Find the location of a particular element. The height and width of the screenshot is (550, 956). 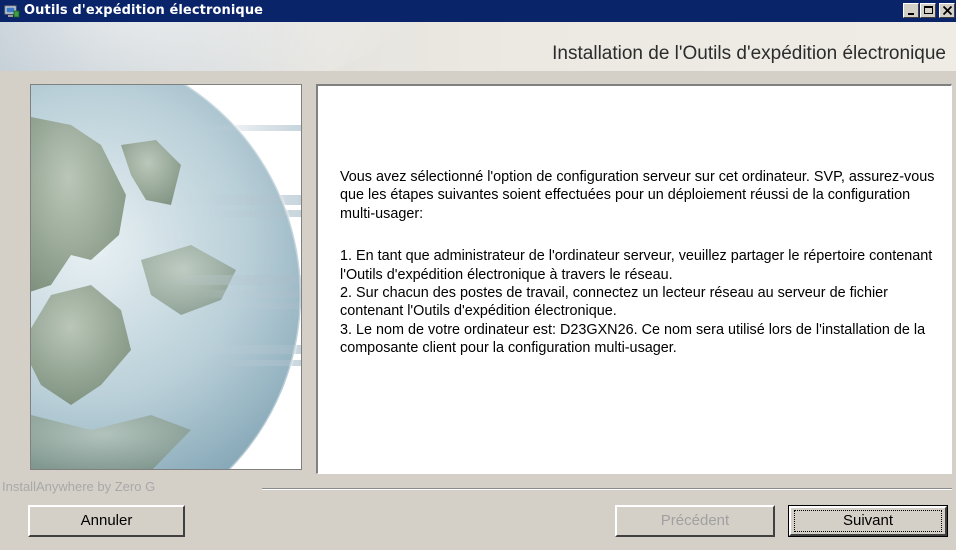

maximize-button is located at coordinates (928, 10).